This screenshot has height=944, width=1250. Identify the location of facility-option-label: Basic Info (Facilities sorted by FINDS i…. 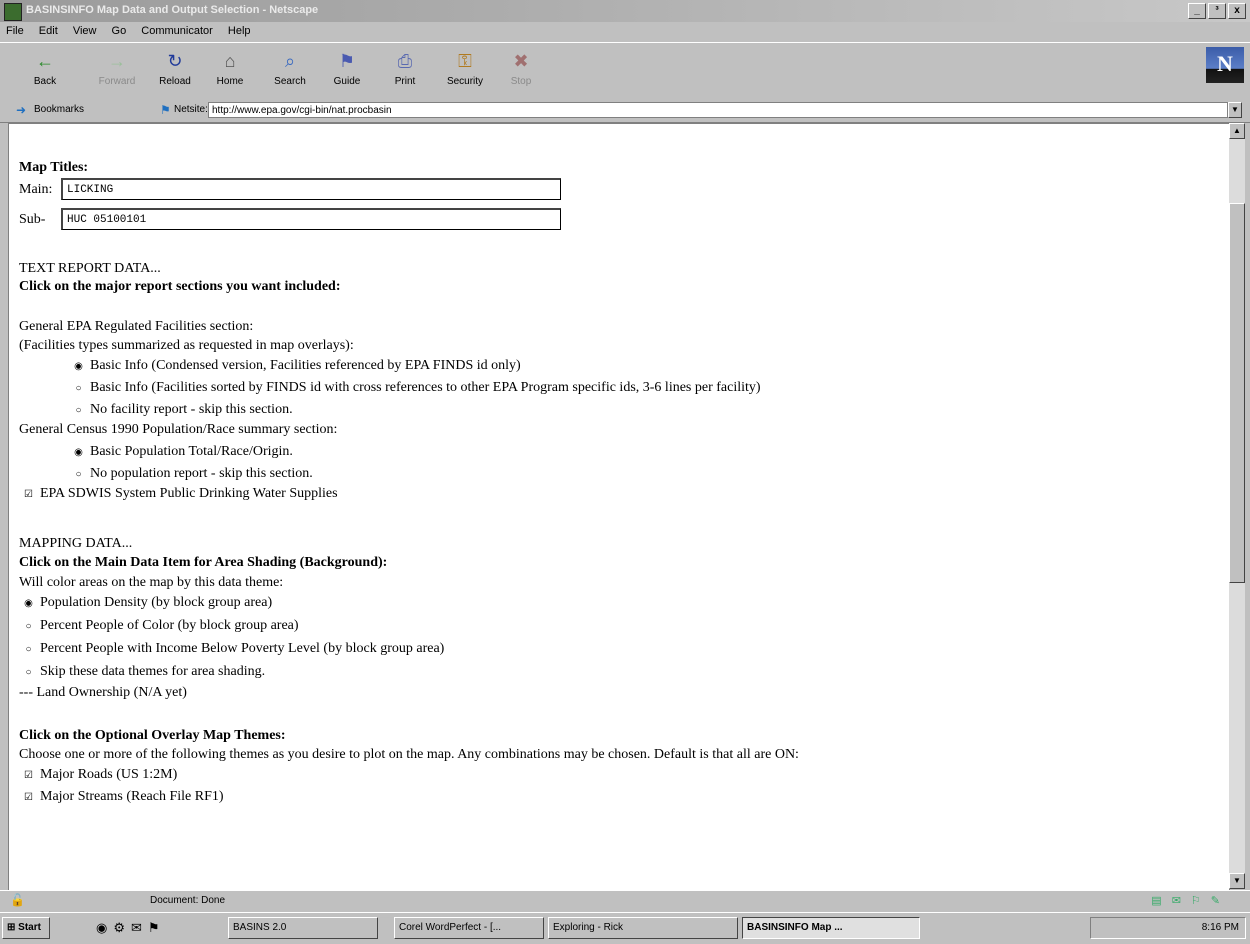
(425, 387).